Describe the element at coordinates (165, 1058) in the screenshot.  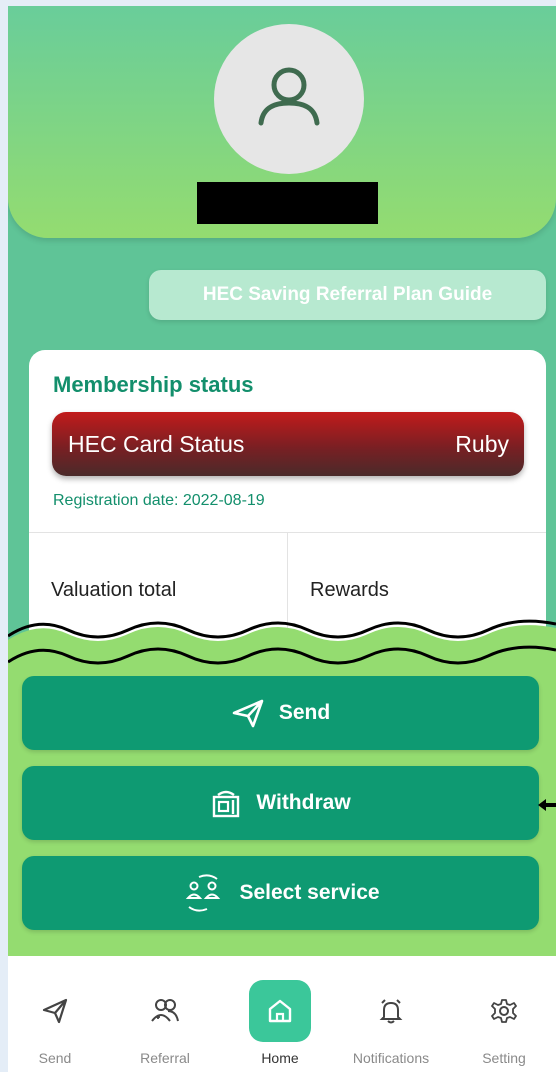
I see `nav-label-referral: Referral` at that location.